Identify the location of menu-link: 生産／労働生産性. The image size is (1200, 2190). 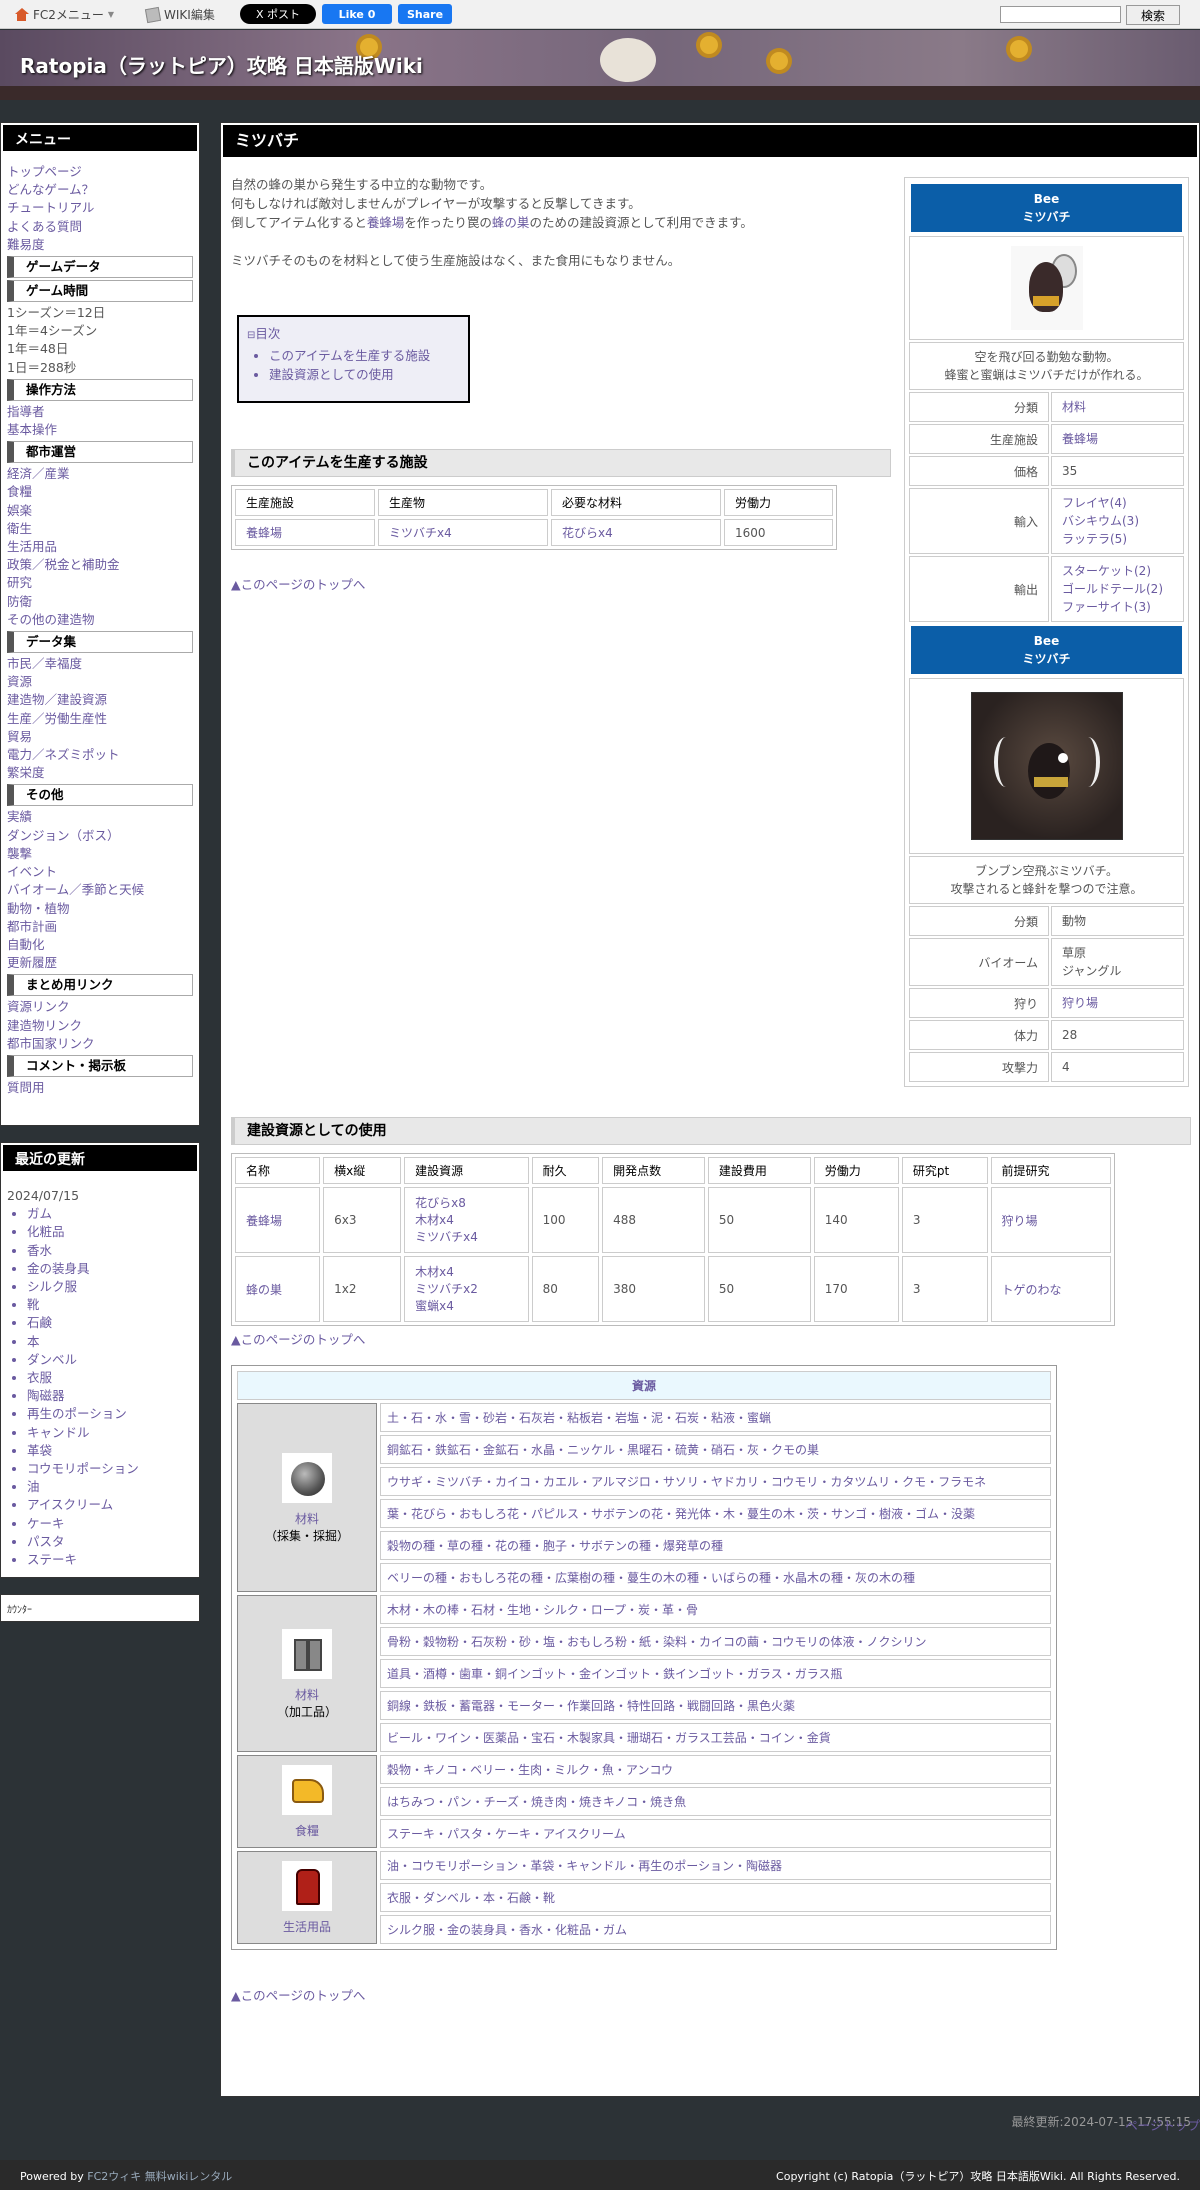
(100, 719).